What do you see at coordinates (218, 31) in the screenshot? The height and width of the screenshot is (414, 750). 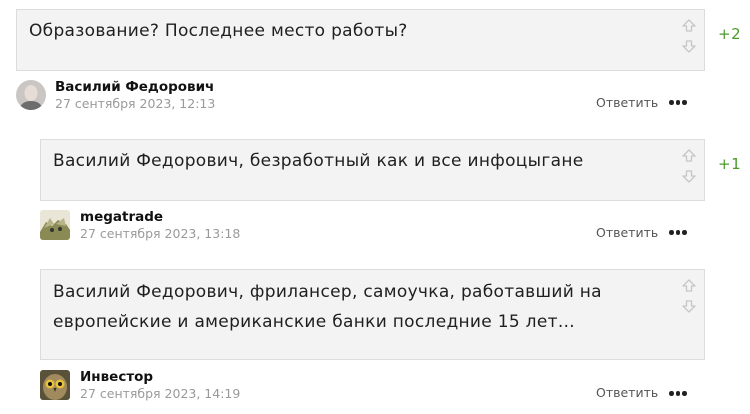 I see `comment-text: Образование? Последнее место работы?` at bounding box center [218, 31].